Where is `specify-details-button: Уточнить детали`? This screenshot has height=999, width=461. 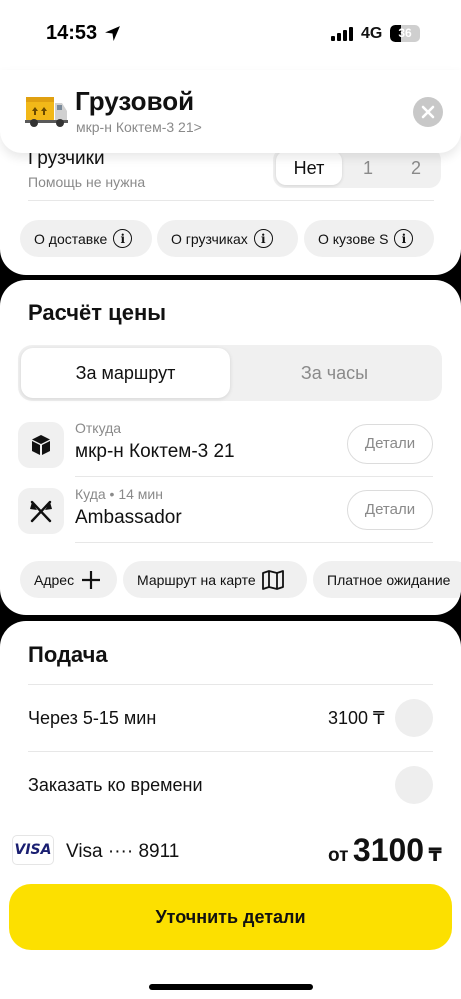
specify-details-button: Уточнить детали is located at coordinates (230, 917).